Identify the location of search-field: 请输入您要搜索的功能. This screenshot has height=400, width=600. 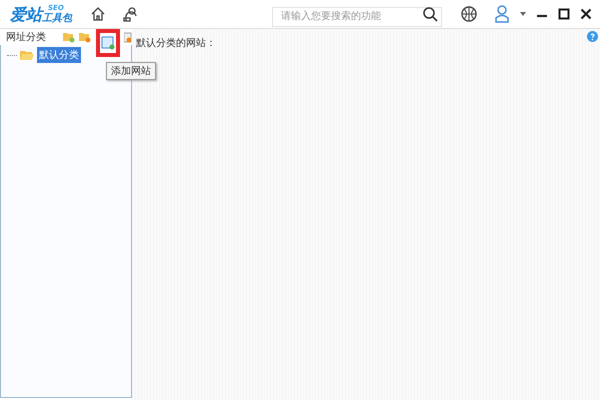
(357, 16).